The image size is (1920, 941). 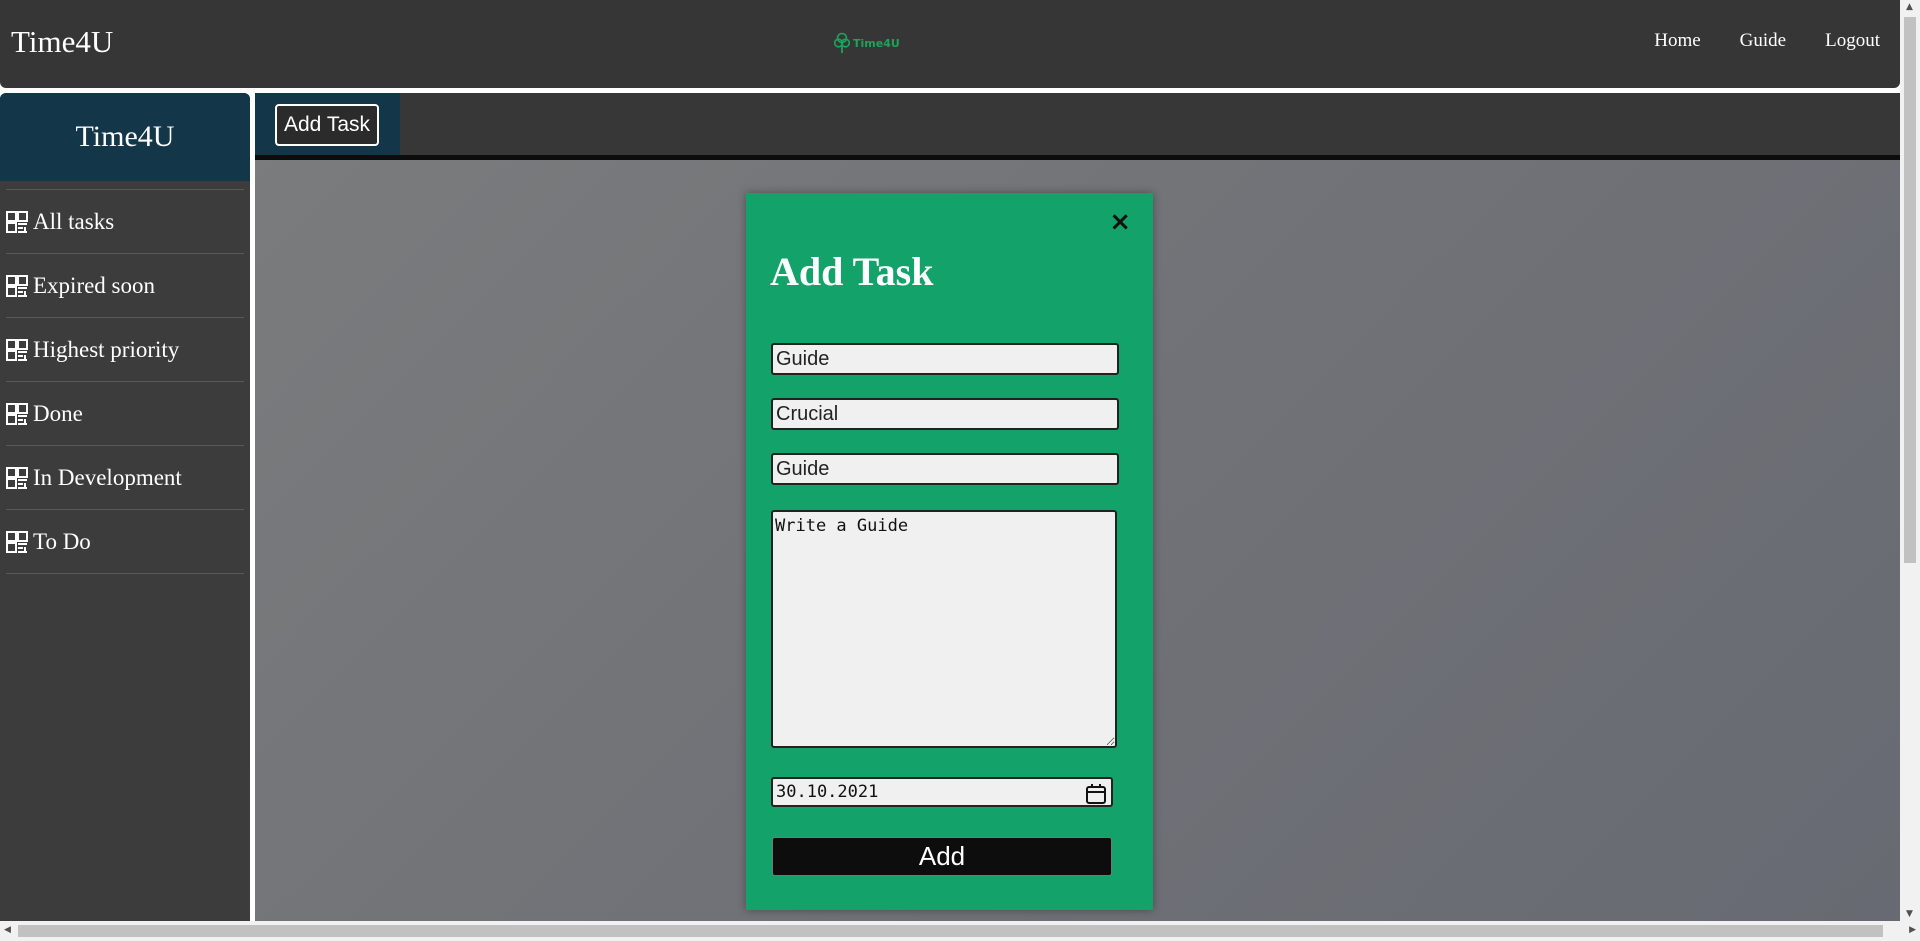 I want to click on modal-title: Add Task, so click(x=852, y=271).